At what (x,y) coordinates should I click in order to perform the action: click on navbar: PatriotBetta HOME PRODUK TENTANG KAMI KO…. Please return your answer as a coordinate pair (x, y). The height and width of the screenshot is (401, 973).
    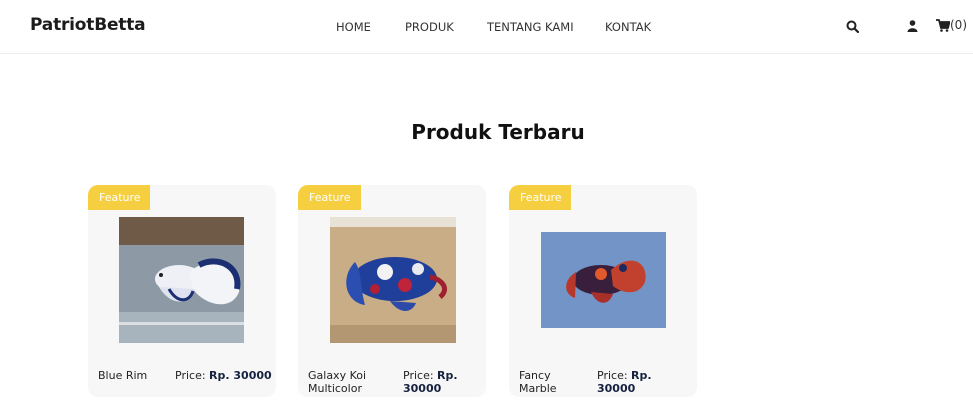
    Looking at the image, I should click on (486, 27).